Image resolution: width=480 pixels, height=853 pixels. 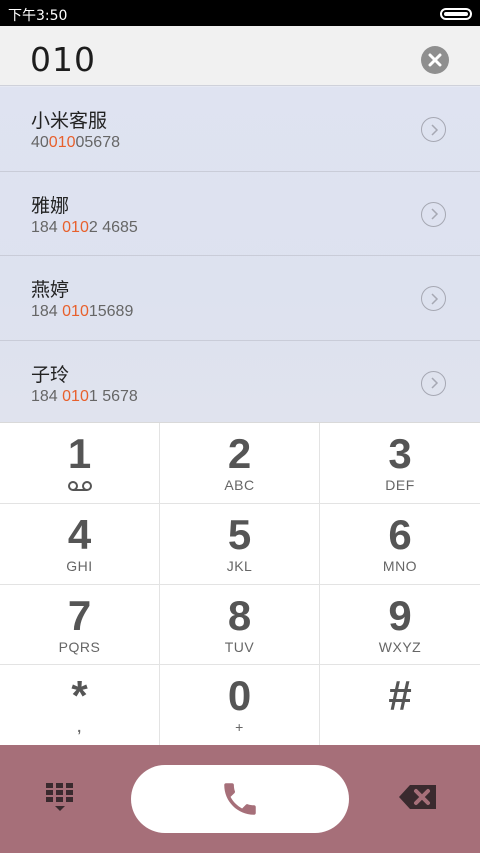 What do you see at coordinates (63, 59) in the screenshot?
I see `dial-number-input: 010` at bounding box center [63, 59].